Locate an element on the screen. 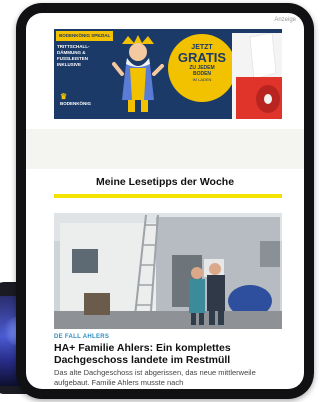  badge-line5: IM LADEN is located at coordinates (202, 79).